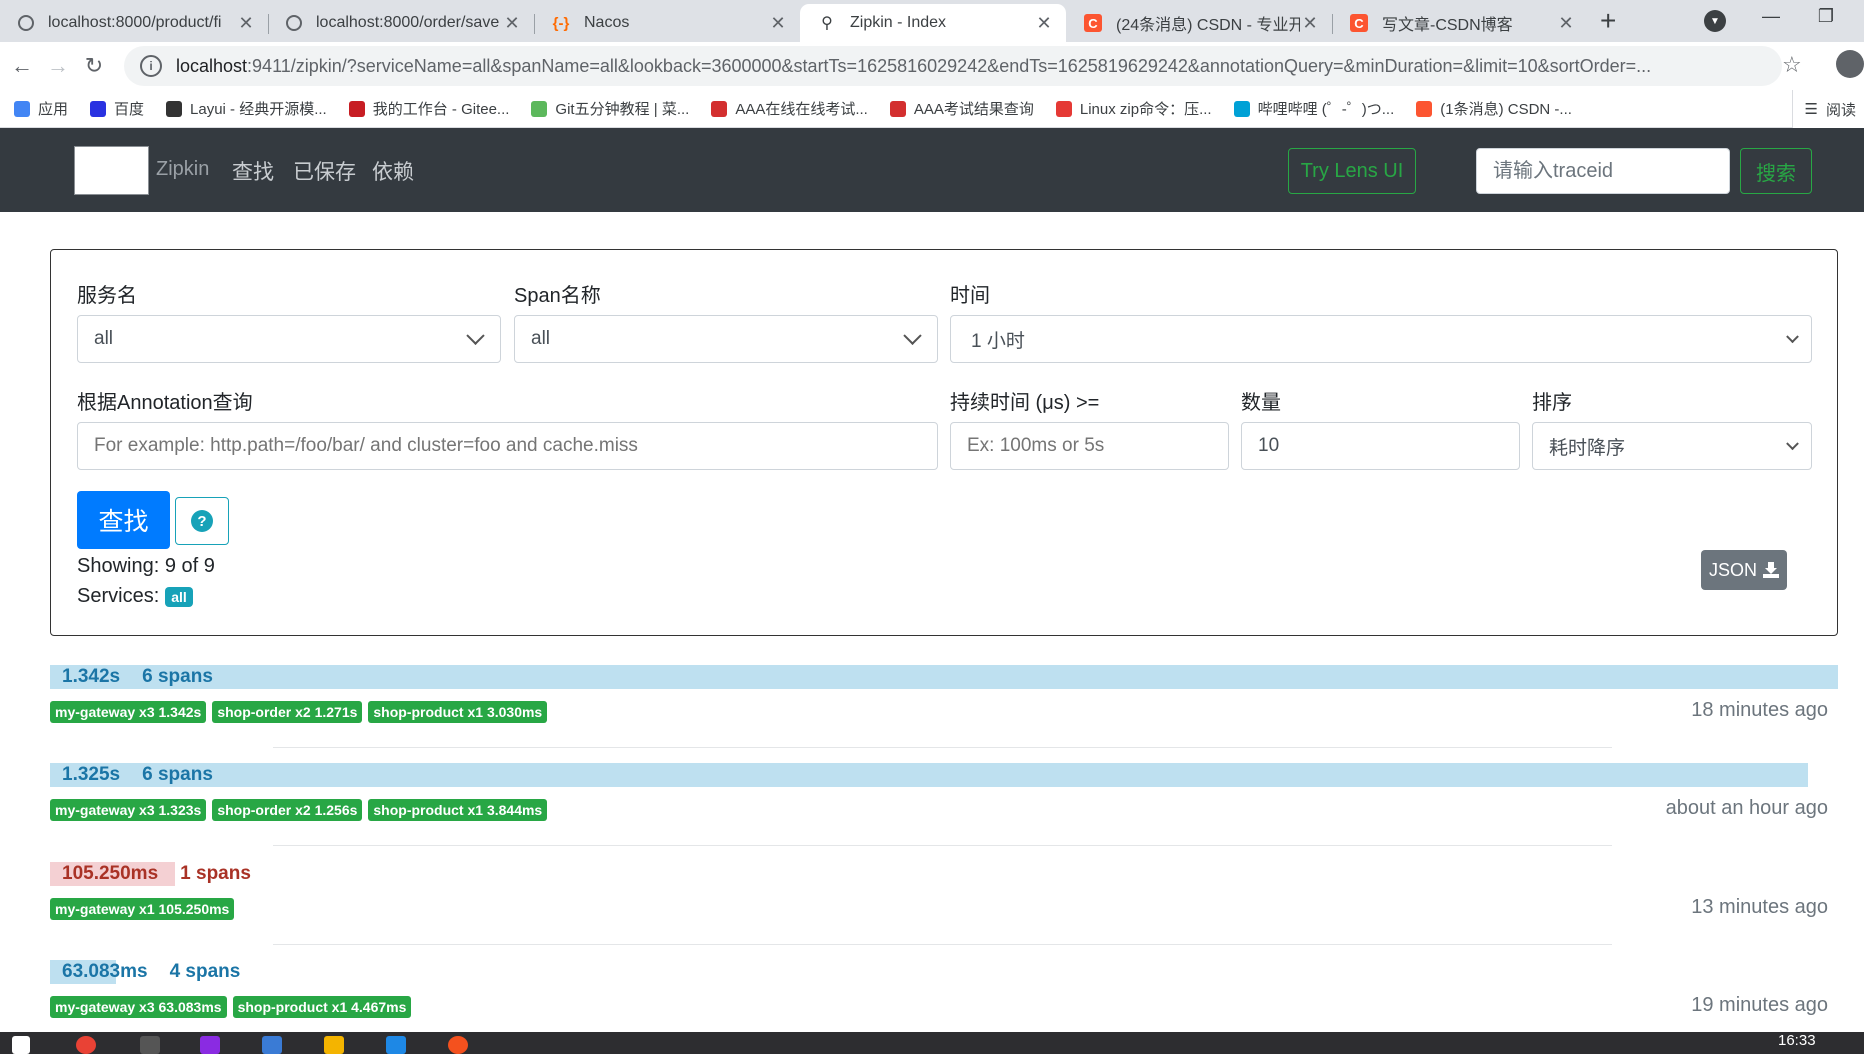 The image size is (1864, 1056). I want to click on limit-value: 10, so click(1269, 445).